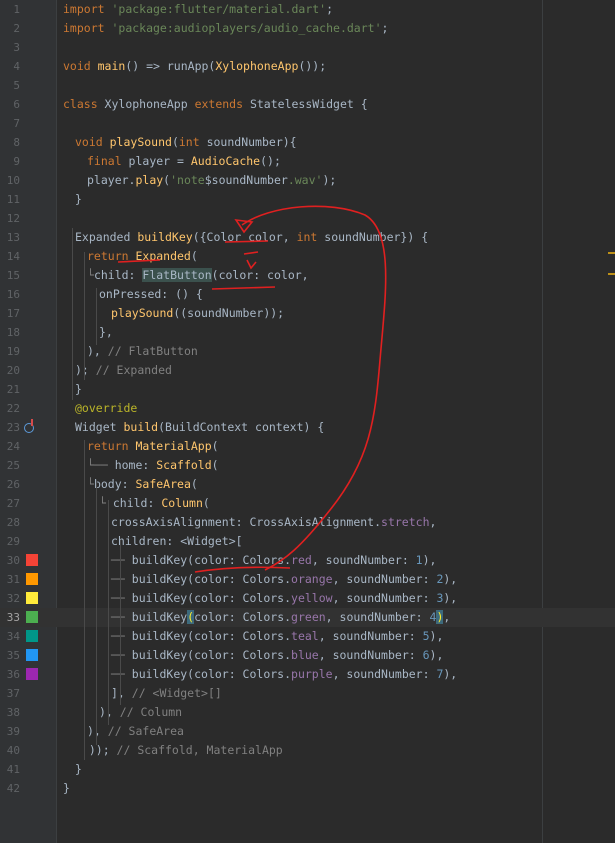  I want to click on code-line: 14 return Expanded(, so click(307, 256).